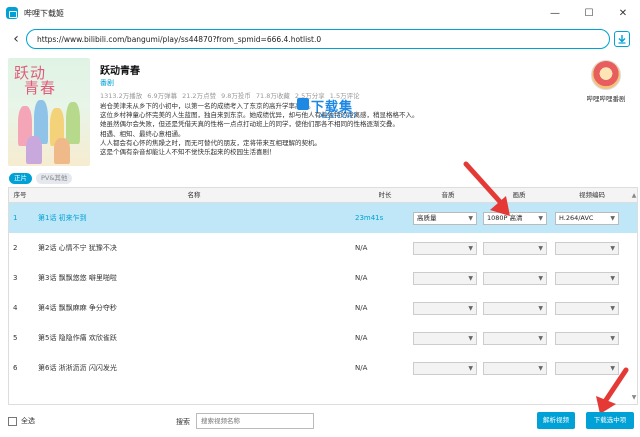 The height and width of the screenshot is (437, 640). What do you see at coordinates (556, 420) in the screenshot?
I see `parse-video-button: 解析视频` at bounding box center [556, 420].